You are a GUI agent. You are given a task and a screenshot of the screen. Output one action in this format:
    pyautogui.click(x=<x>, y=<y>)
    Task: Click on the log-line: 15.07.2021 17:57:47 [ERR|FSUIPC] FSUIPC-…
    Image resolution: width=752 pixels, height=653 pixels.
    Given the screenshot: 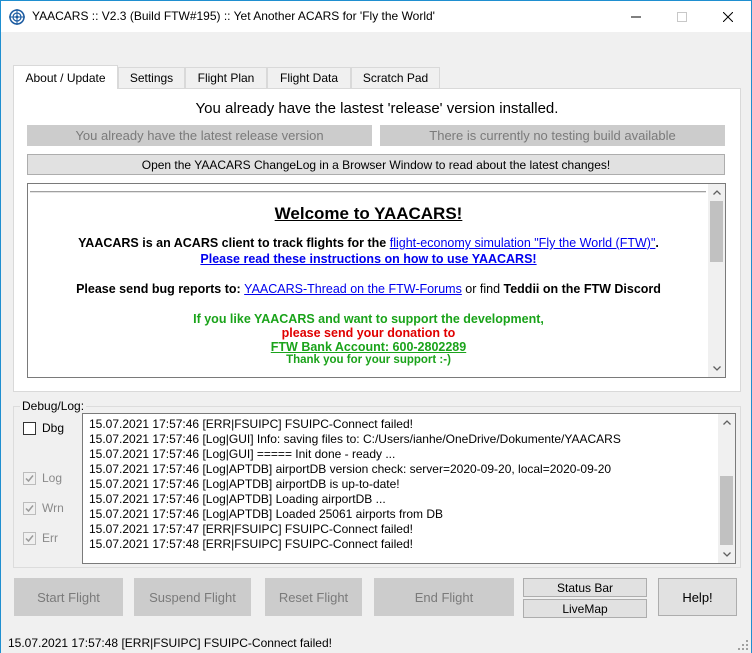 What is the action you would take?
    pyautogui.click(x=251, y=529)
    